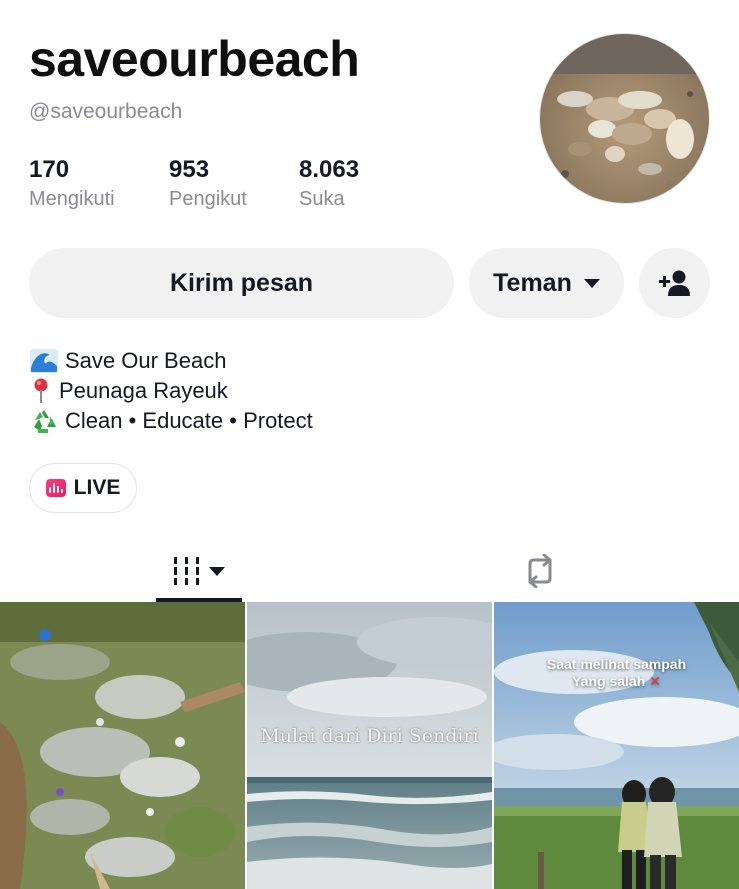 The width and height of the screenshot is (739, 889). Describe the element at coordinates (44, 361) in the screenshot. I see `wave-icon` at that location.